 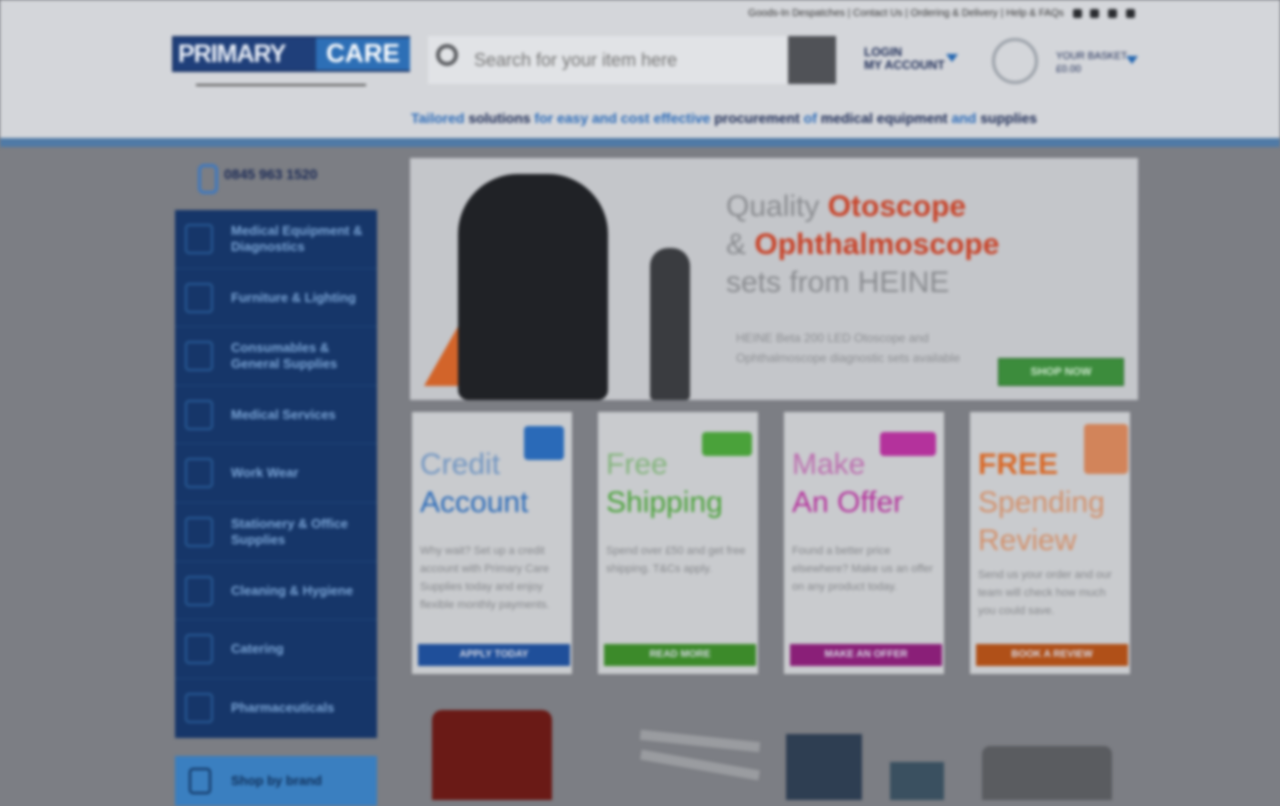 What do you see at coordinates (904, 59) in the screenshot?
I see `account-link: LOGIN MY ACCOUNT` at bounding box center [904, 59].